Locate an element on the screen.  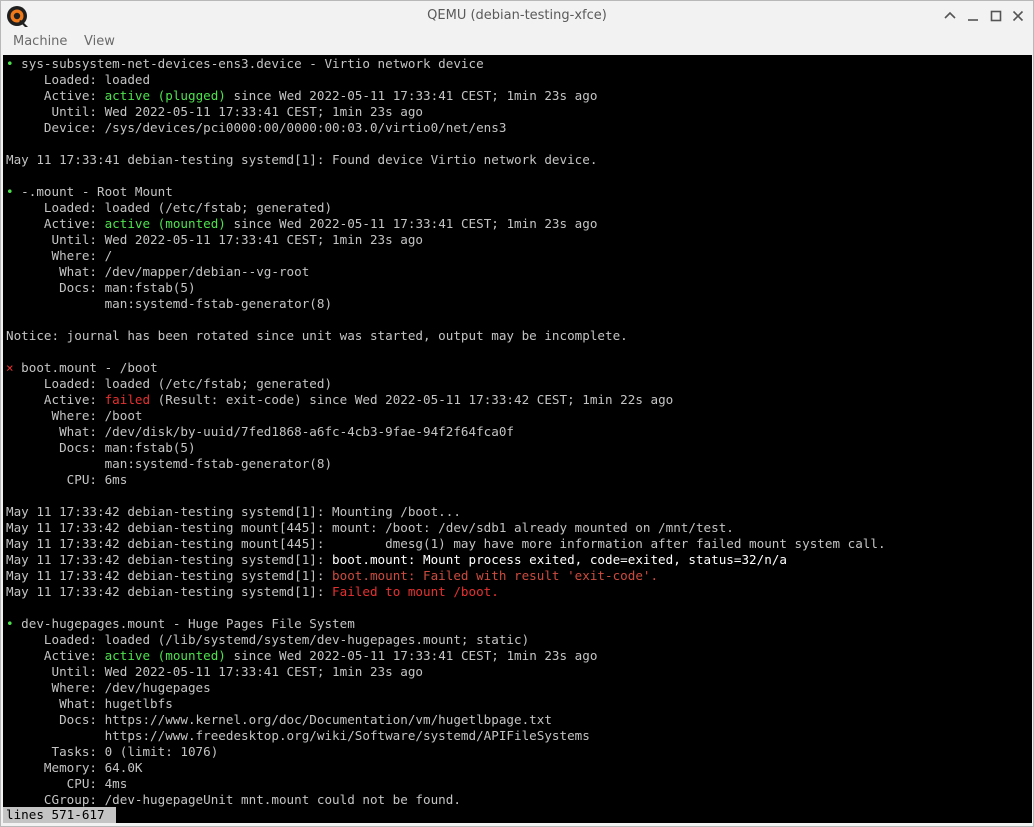
console-text: CPU: 6ms is located at coordinates (67, 479).